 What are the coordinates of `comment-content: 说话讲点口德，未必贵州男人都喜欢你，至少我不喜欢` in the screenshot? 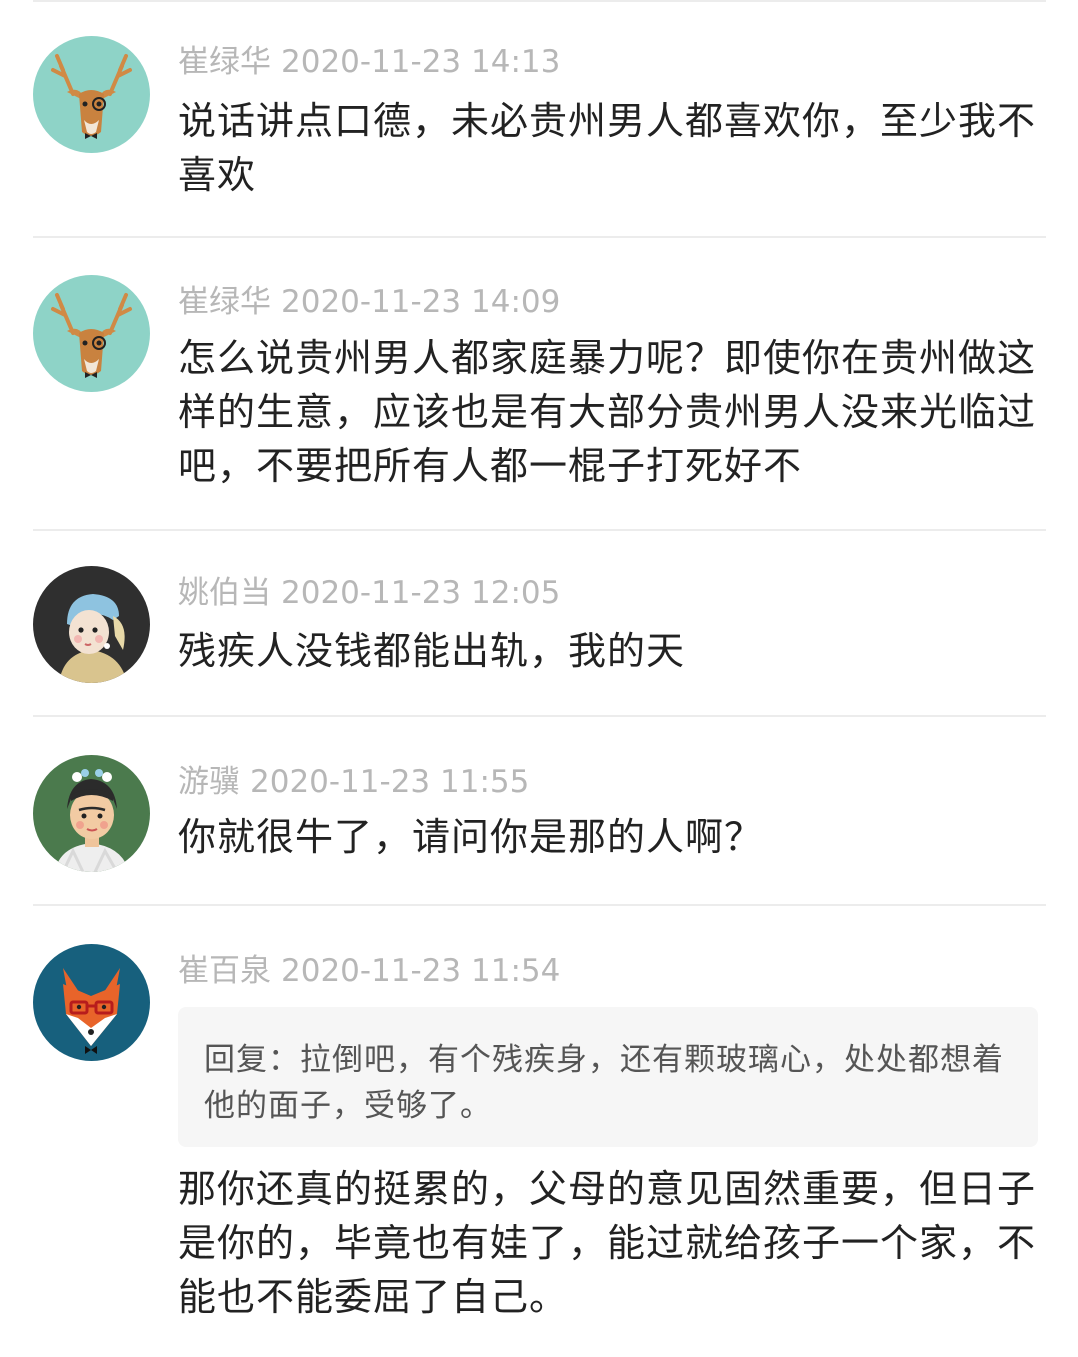 It's located at (607, 148).